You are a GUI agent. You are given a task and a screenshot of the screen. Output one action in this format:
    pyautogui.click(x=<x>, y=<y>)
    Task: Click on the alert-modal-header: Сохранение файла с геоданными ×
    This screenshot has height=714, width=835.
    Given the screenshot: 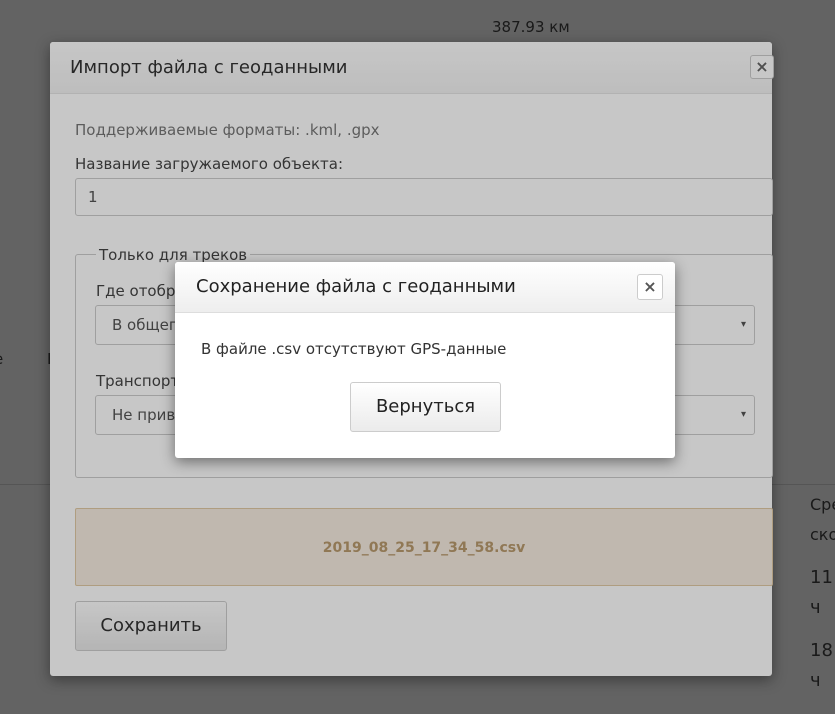 What is the action you would take?
    pyautogui.click(x=425, y=287)
    